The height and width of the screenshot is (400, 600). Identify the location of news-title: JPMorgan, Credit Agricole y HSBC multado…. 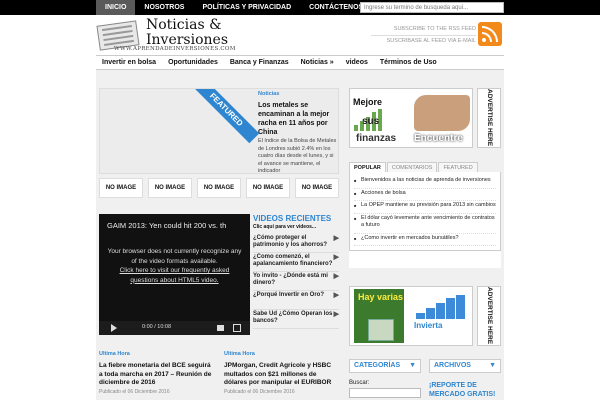
(282, 375).